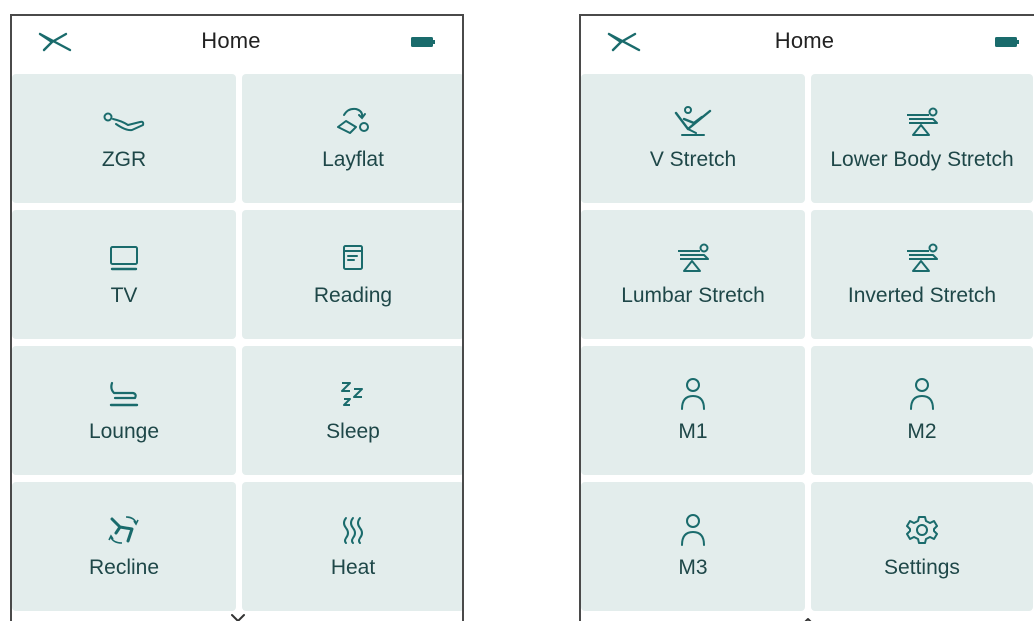 Image resolution: width=1034 pixels, height=621 pixels. What do you see at coordinates (808, 617) in the screenshot?
I see `chevron-up-icon` at bounding box center [808, 617].